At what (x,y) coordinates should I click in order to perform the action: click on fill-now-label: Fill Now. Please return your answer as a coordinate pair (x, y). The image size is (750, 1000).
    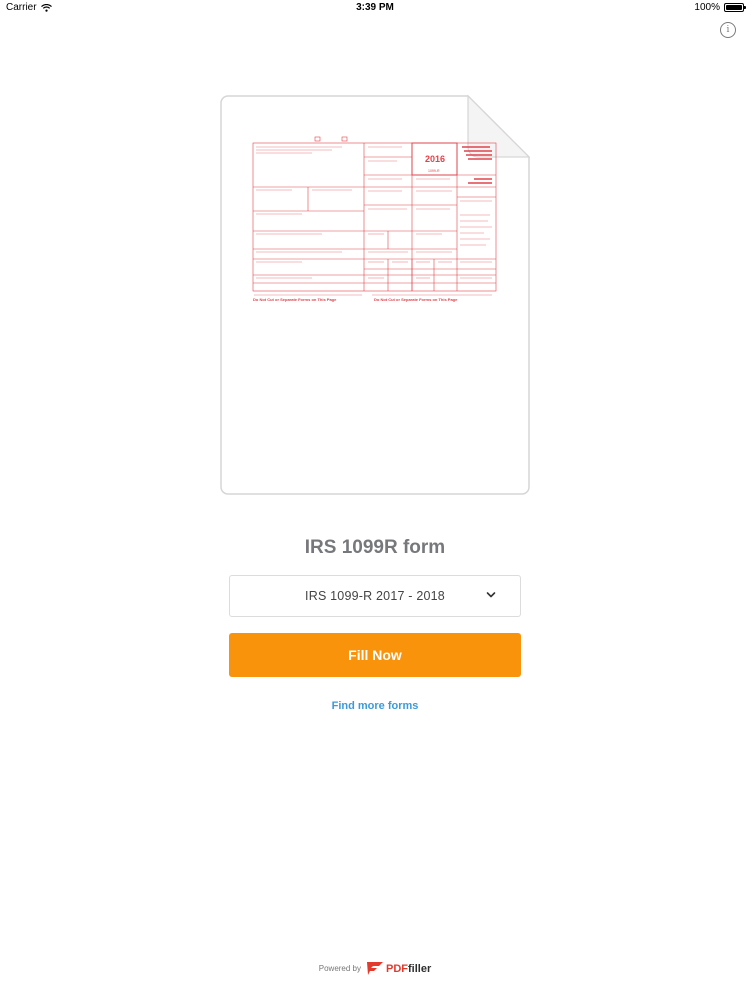
    Looking at the image, I should click on (375, 655).